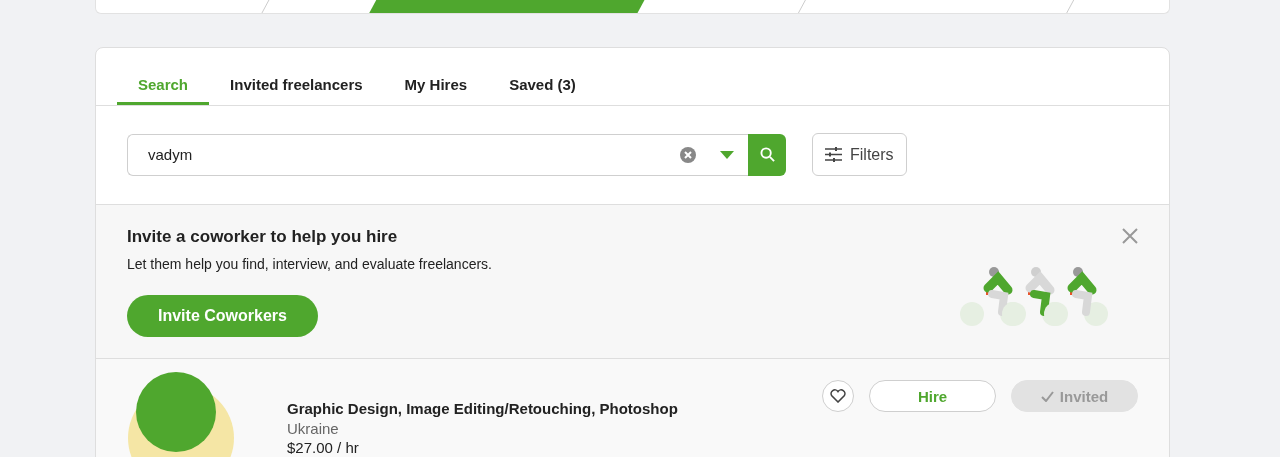 This screenshot has width=1280, height=457. Describe the element at coordinates (542, 76) in the screenshot. I see `tab: Saved (3)` at that location.